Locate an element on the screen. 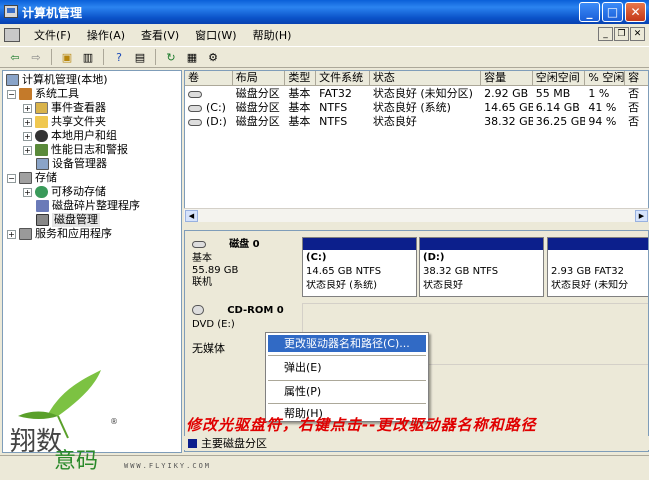  tree-item-defrag: 磁盘碎片整理程序 is located at coordinates (88, 206).